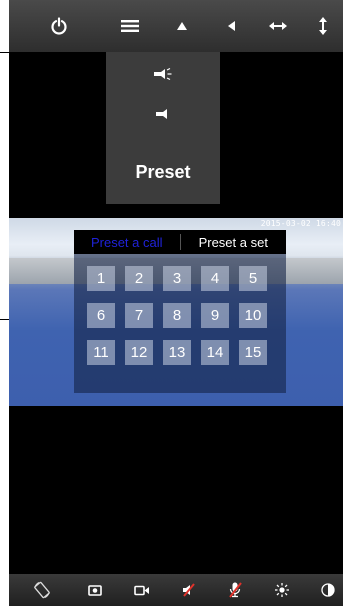 Image resolution: width=343 pixels, height=606 pixels. I want to click on preset-number-grid: 1 2 3 4 5 6 7 8 9 10 11 12 13 14 15, so click(177, 315).